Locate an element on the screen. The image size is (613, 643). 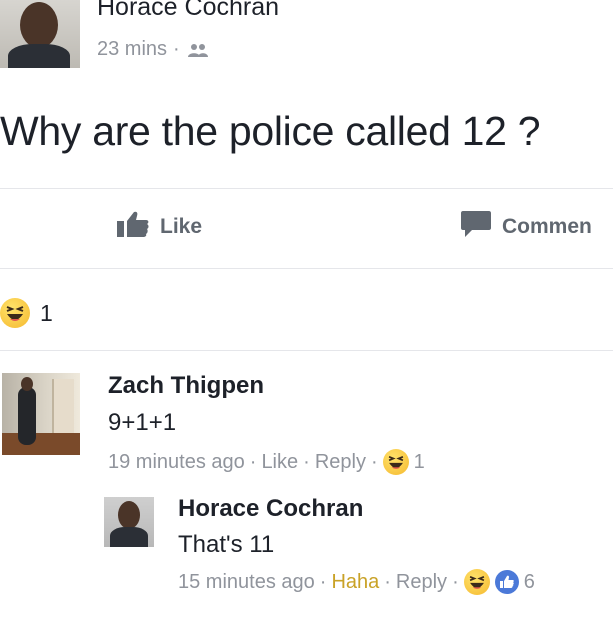
reply-reply-link: Reply is located at coordinates (421, 582).